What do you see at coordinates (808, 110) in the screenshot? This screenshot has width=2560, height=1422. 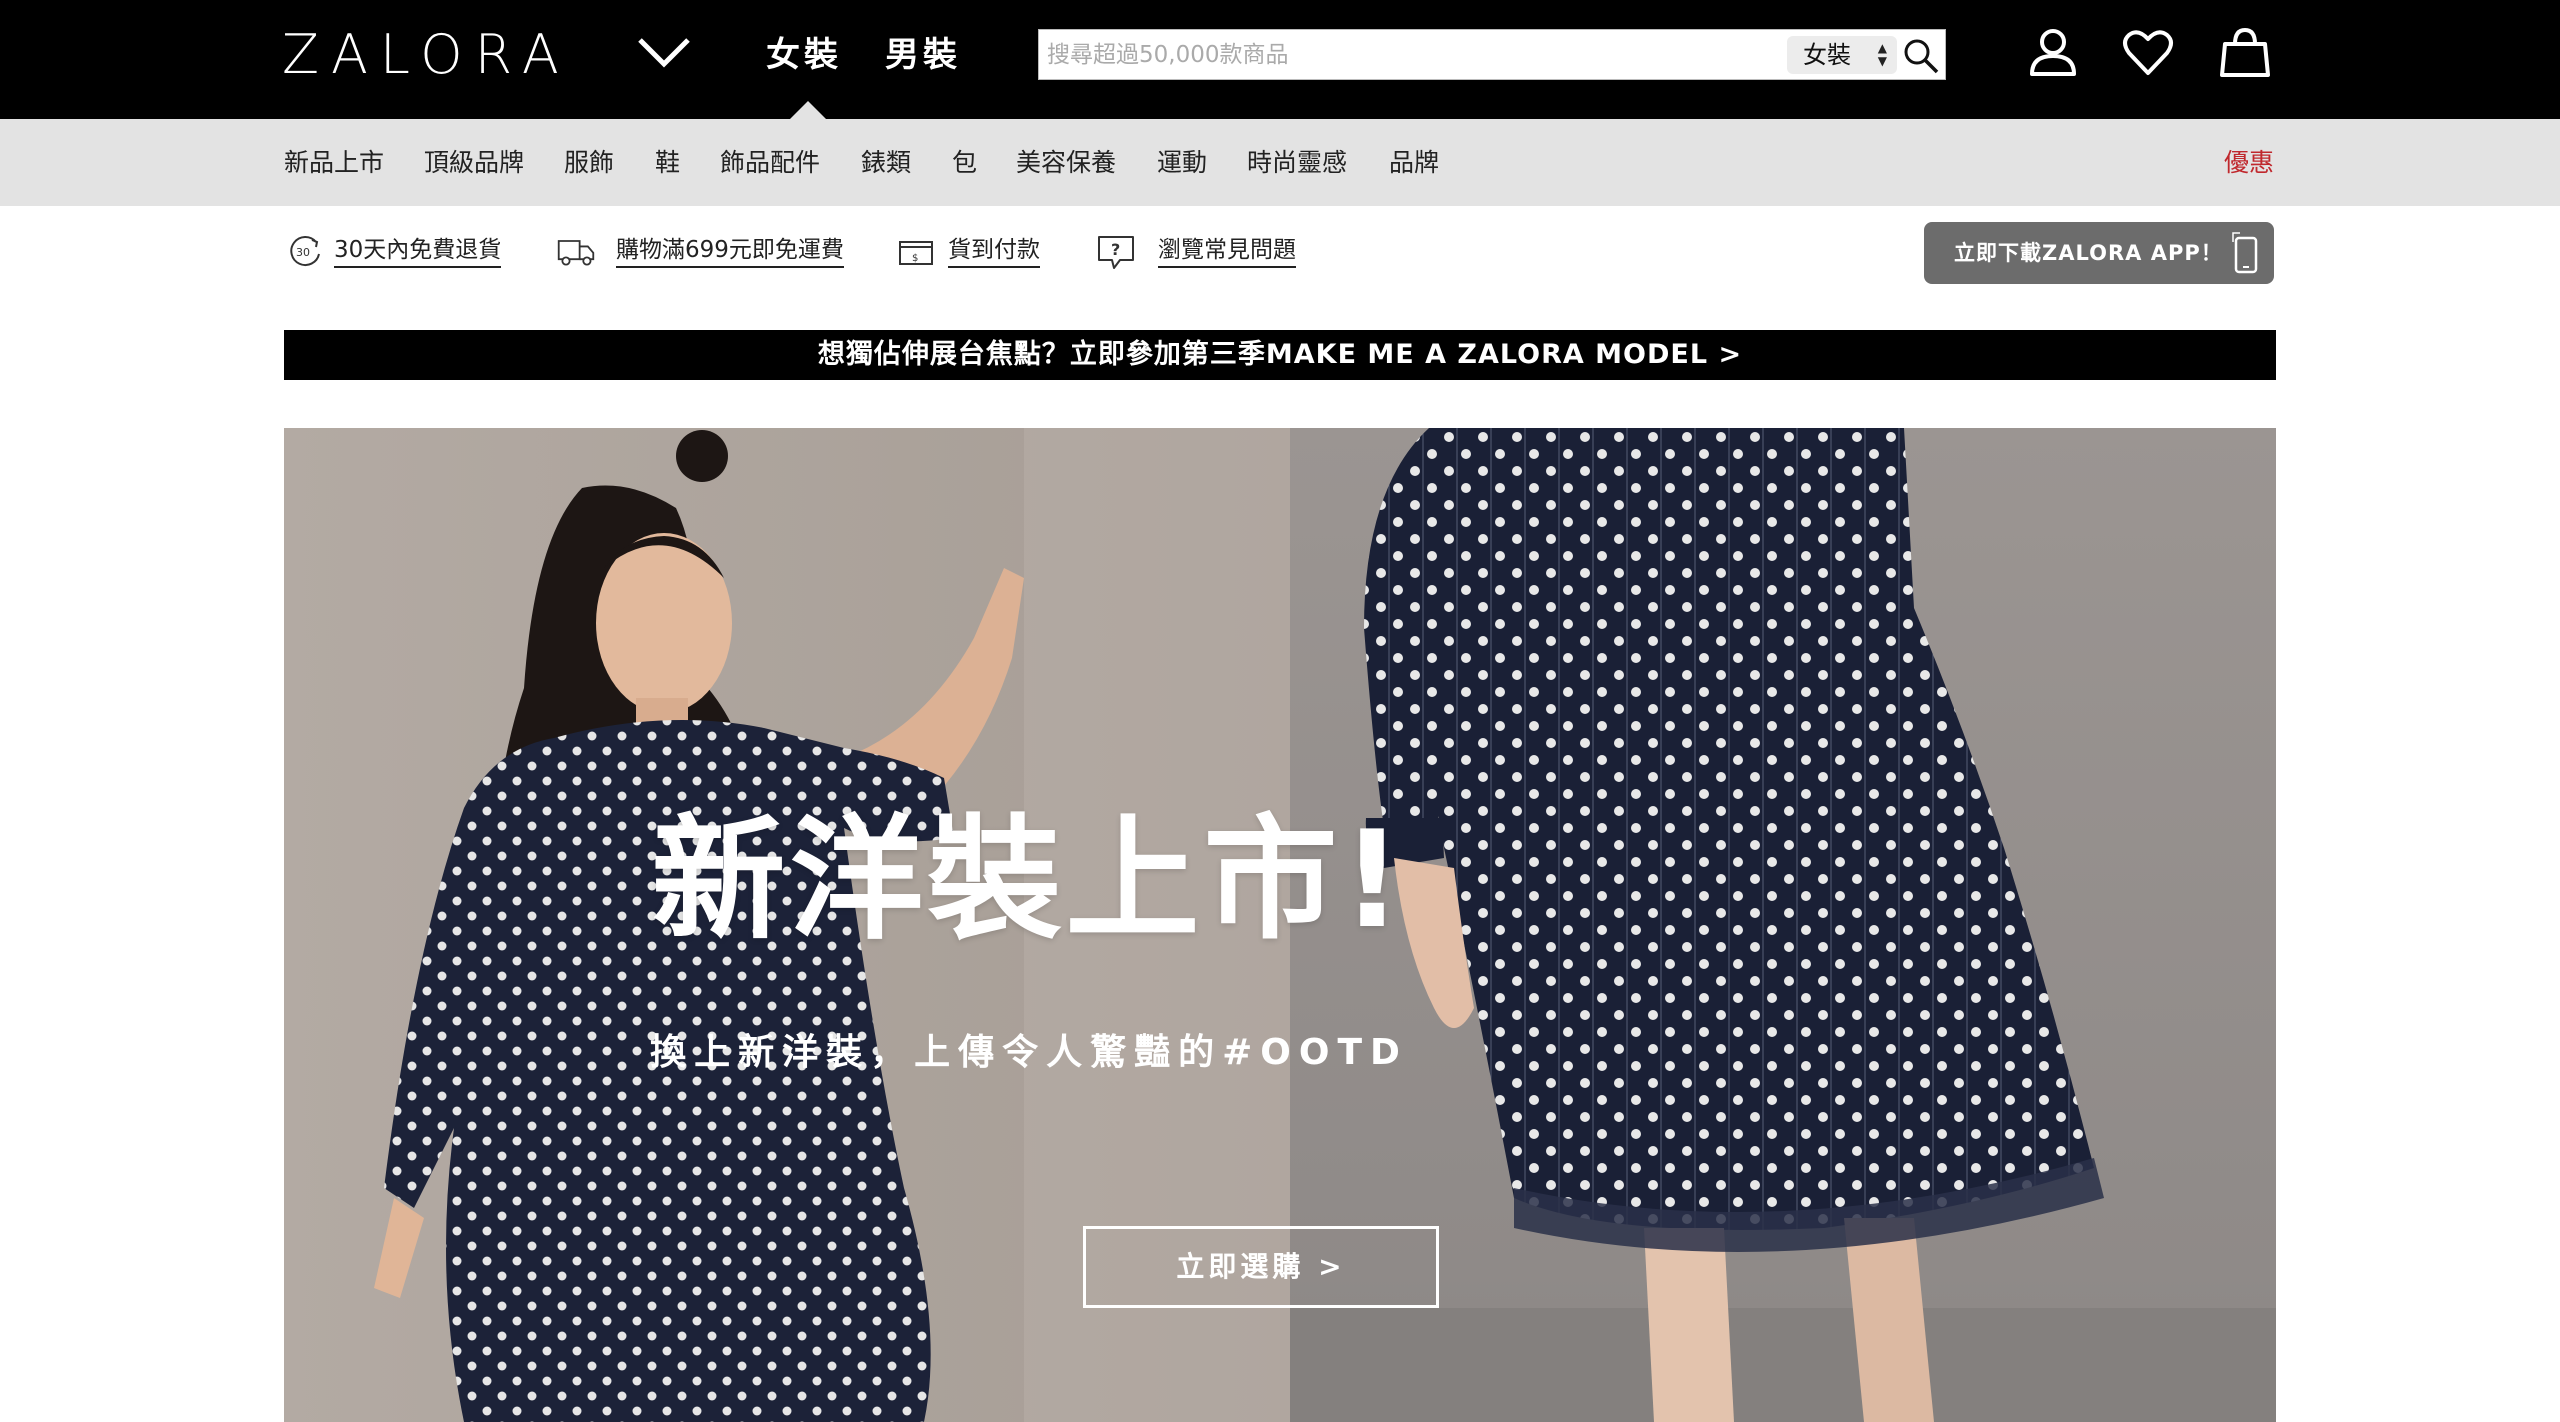 I see `active-tab-indicator` at bounding box center [808, 110].